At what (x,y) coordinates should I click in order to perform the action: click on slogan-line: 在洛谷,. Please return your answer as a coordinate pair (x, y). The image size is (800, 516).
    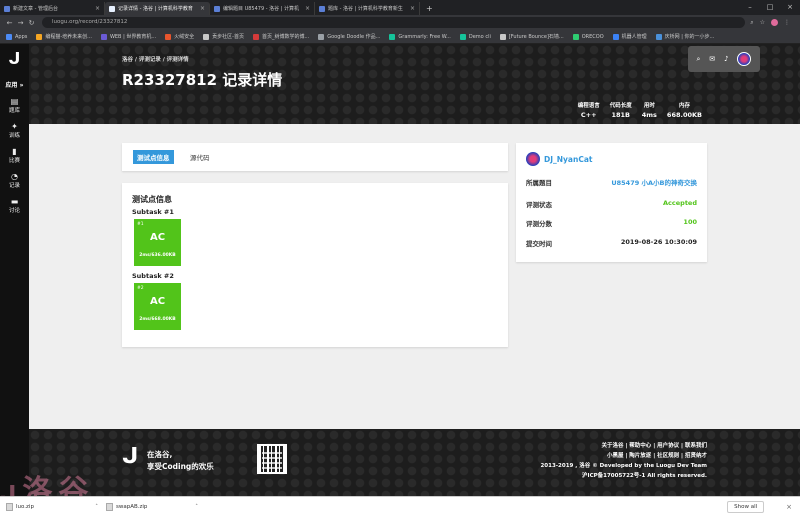
    Looking at the image, I should click on (160, 454).